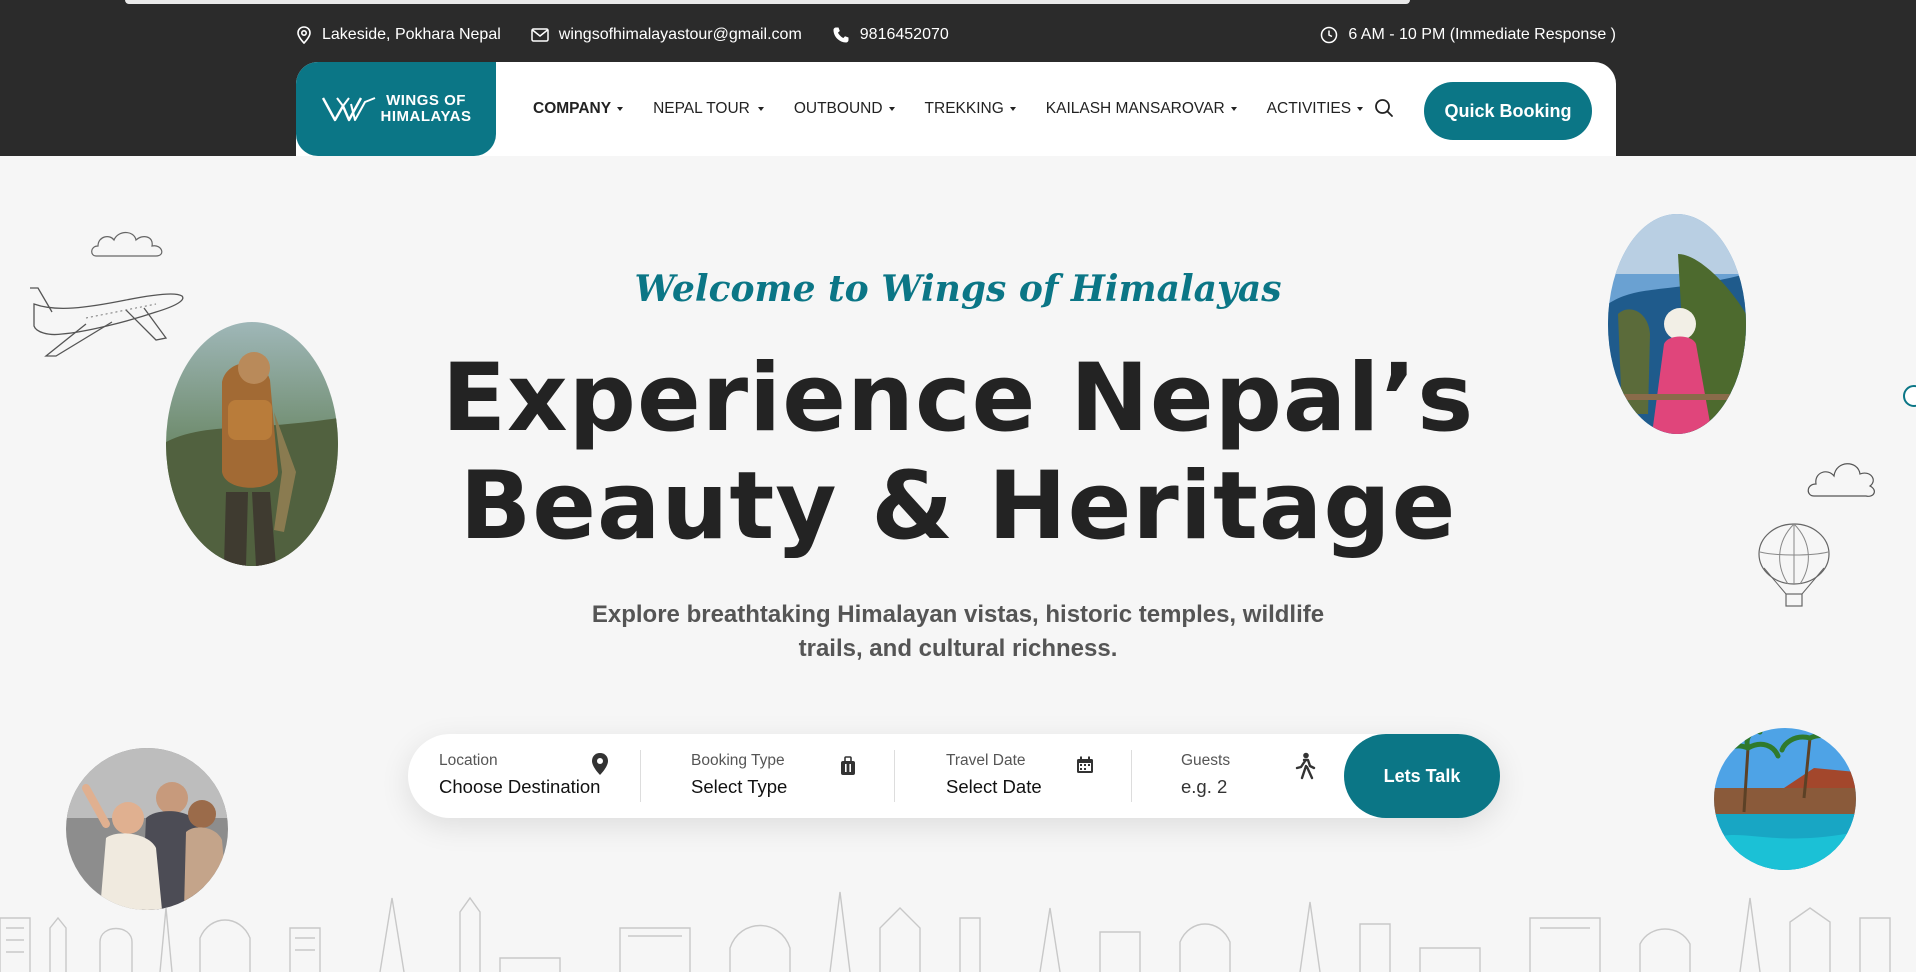 The image size is (1916, 972). What do you see at coordinates (701, 108) in the screenshot?
I see `nav-label: NEPAL TOUR` at bounding box center [701, 108].